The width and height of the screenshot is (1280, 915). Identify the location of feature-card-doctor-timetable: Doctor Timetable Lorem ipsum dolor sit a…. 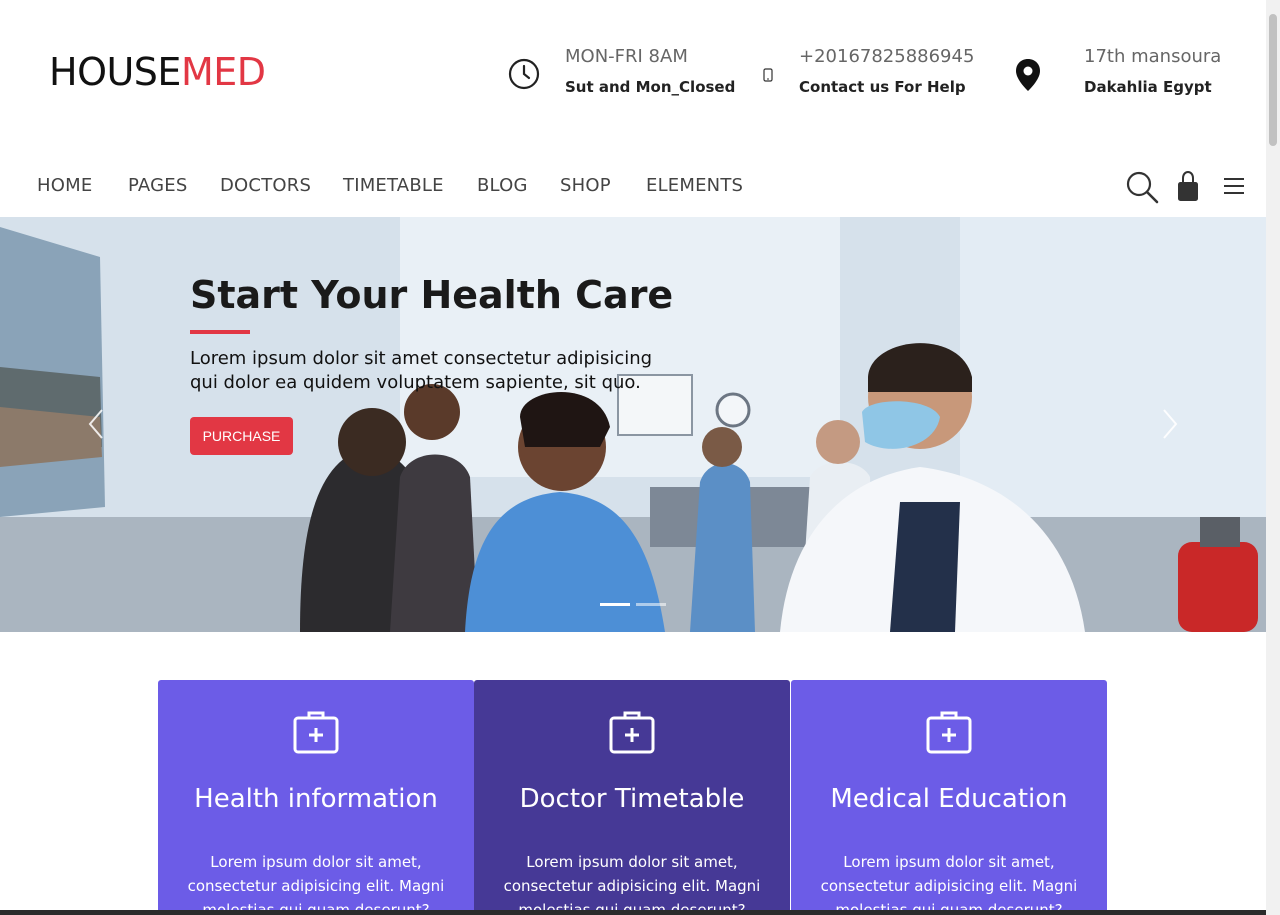
(632, 797).